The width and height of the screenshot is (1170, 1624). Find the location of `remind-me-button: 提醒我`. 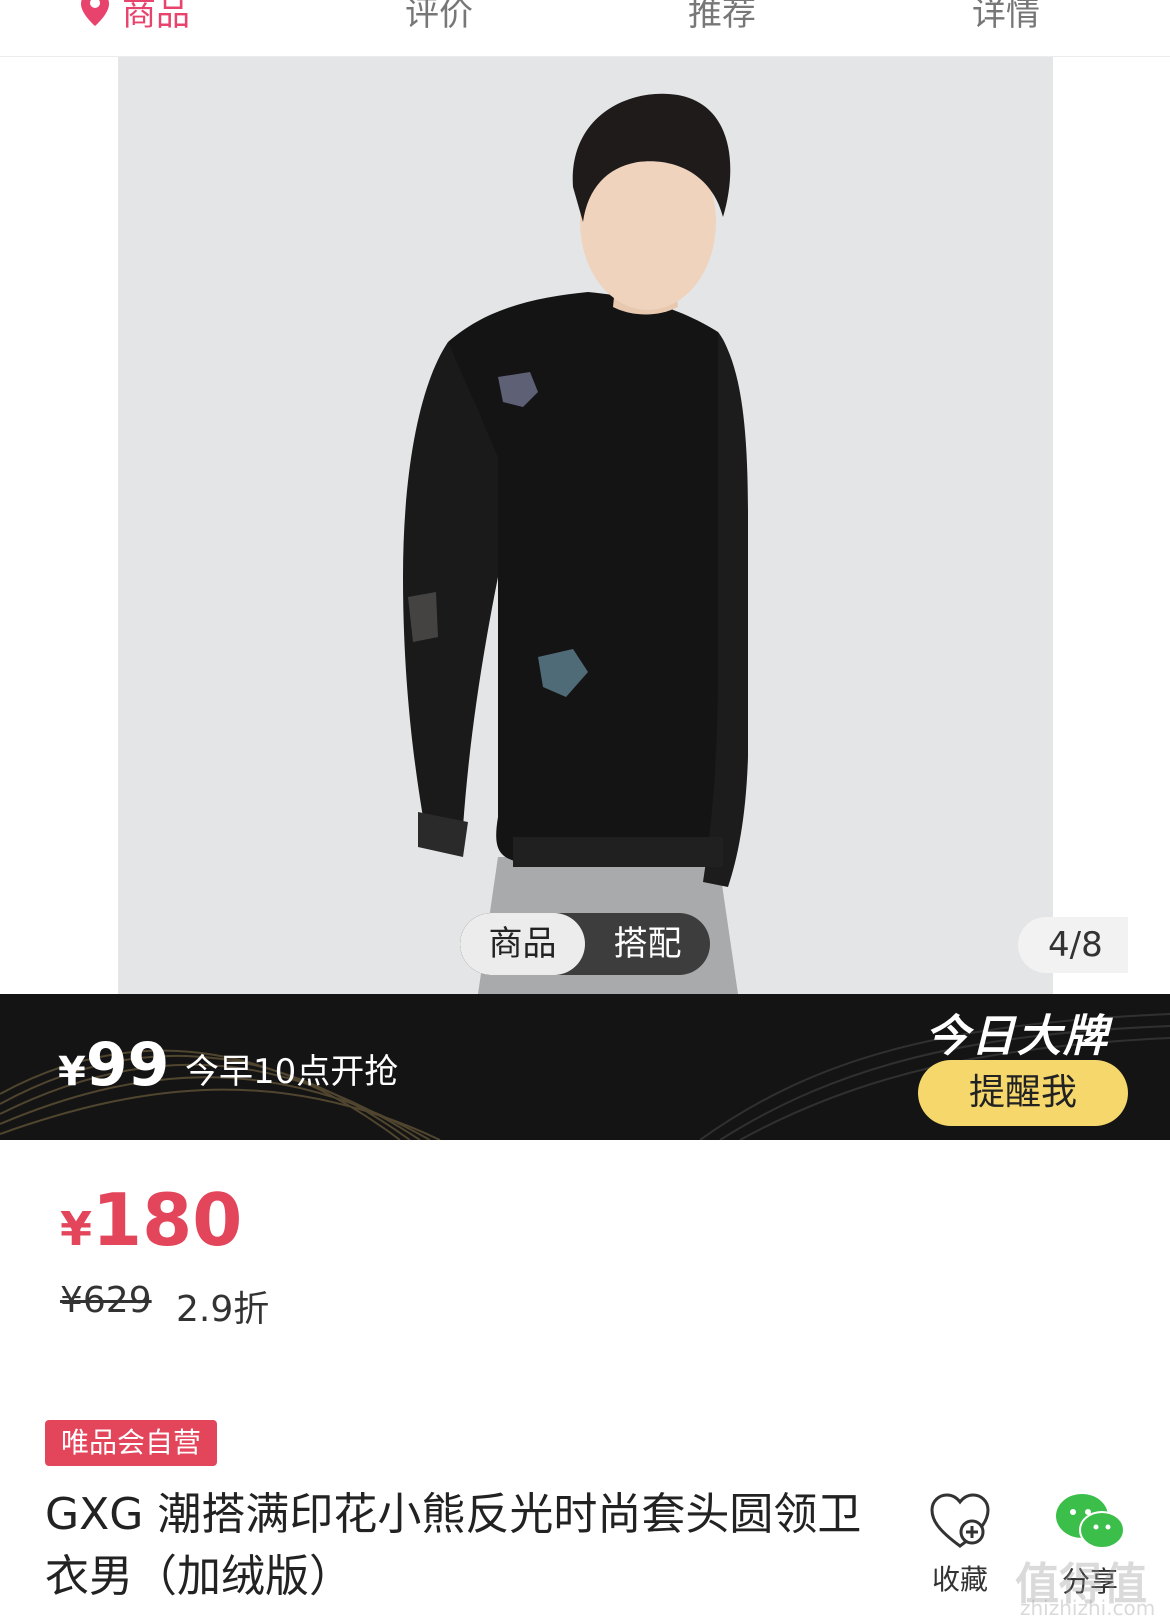

remind-me-button: 提醒我 is located at coordinates (1023, 1093).